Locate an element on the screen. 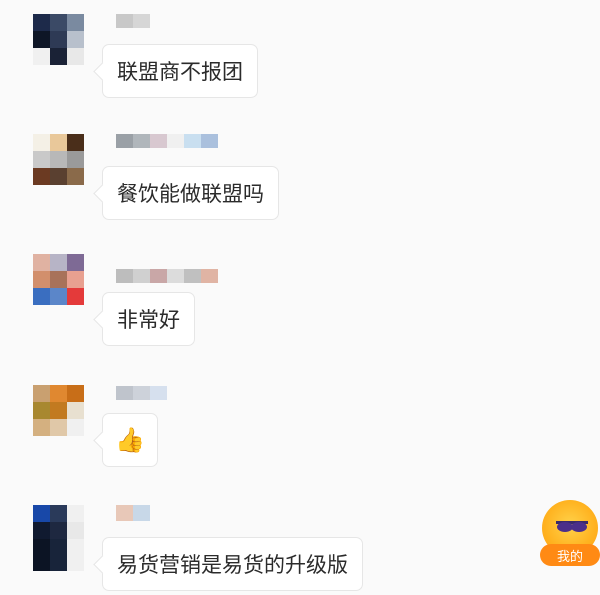  message-text: 联盟商不报团 is located at coordinates (180, 72).